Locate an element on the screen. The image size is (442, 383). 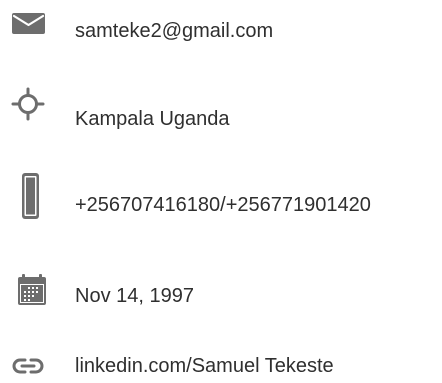
contact-row-linkedin: linkedin.com/Samuel Tekeste is located at coordinates (221, 367).